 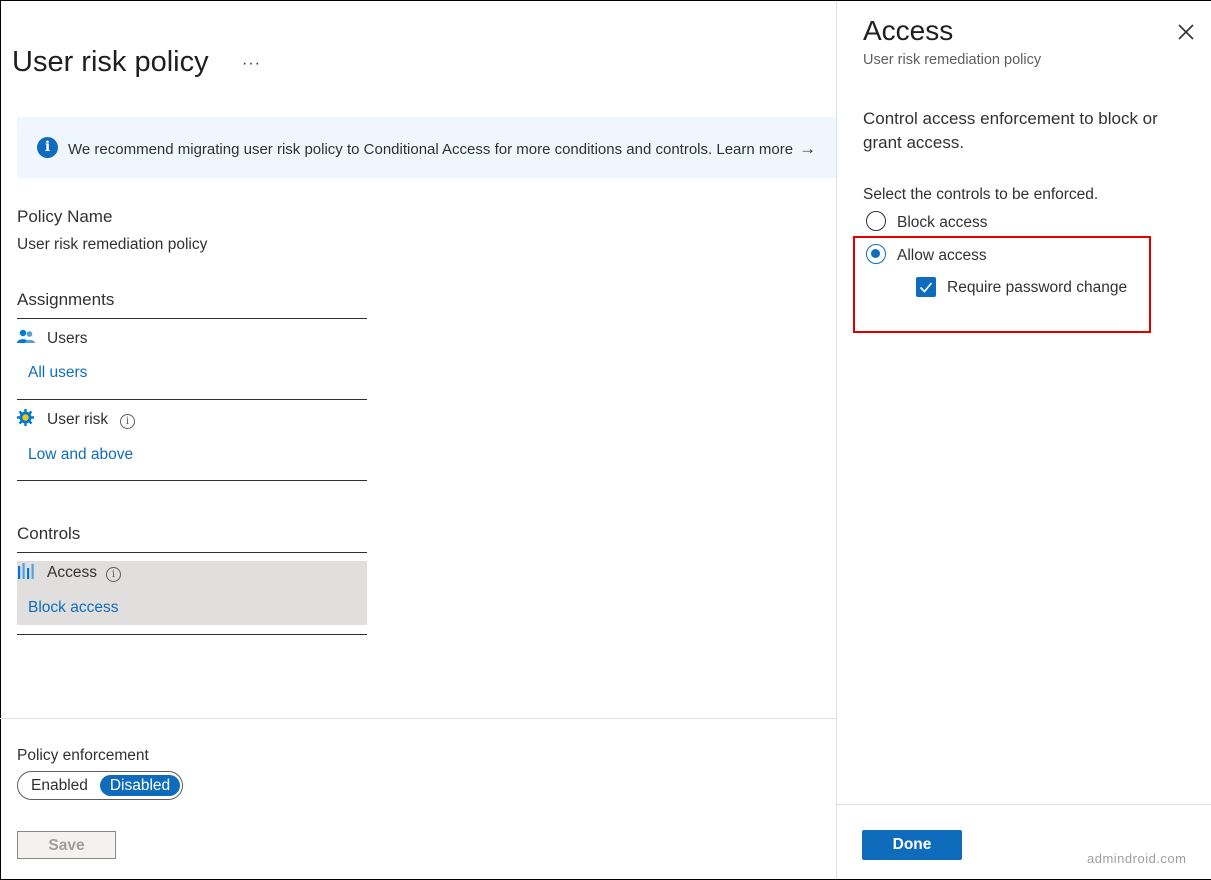 I want to click on access-label: Access, so click(x=72, y=572).